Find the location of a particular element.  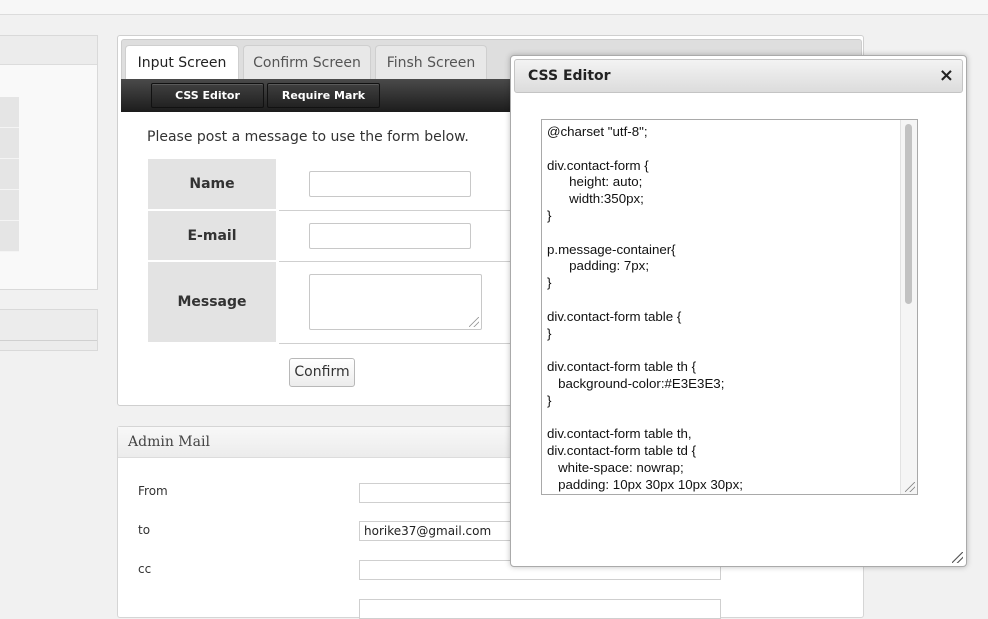

sidebar-rows is located at coordinates (9, 174).